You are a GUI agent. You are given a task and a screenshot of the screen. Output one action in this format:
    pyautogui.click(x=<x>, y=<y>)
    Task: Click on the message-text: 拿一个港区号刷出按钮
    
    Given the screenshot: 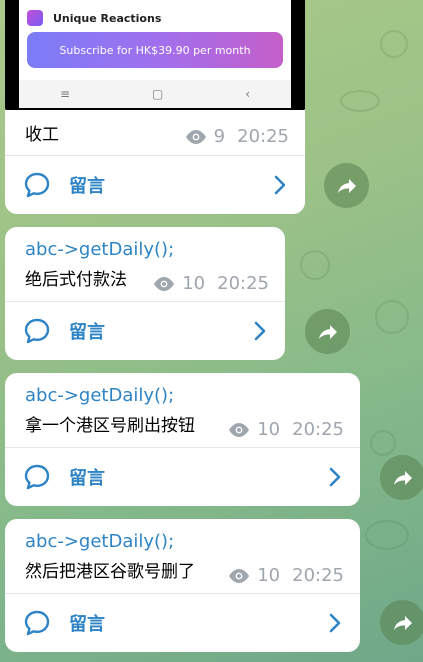 What is the action you would take?
    pyautogui.click(x=110, y=426)
    